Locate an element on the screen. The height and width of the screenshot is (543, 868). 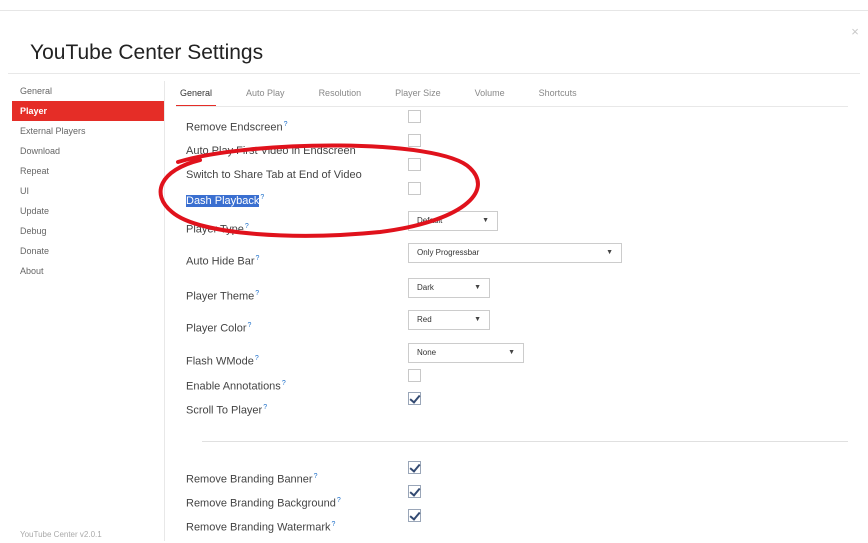
dash-playback-checkbox is located at coordinates (414, 188).